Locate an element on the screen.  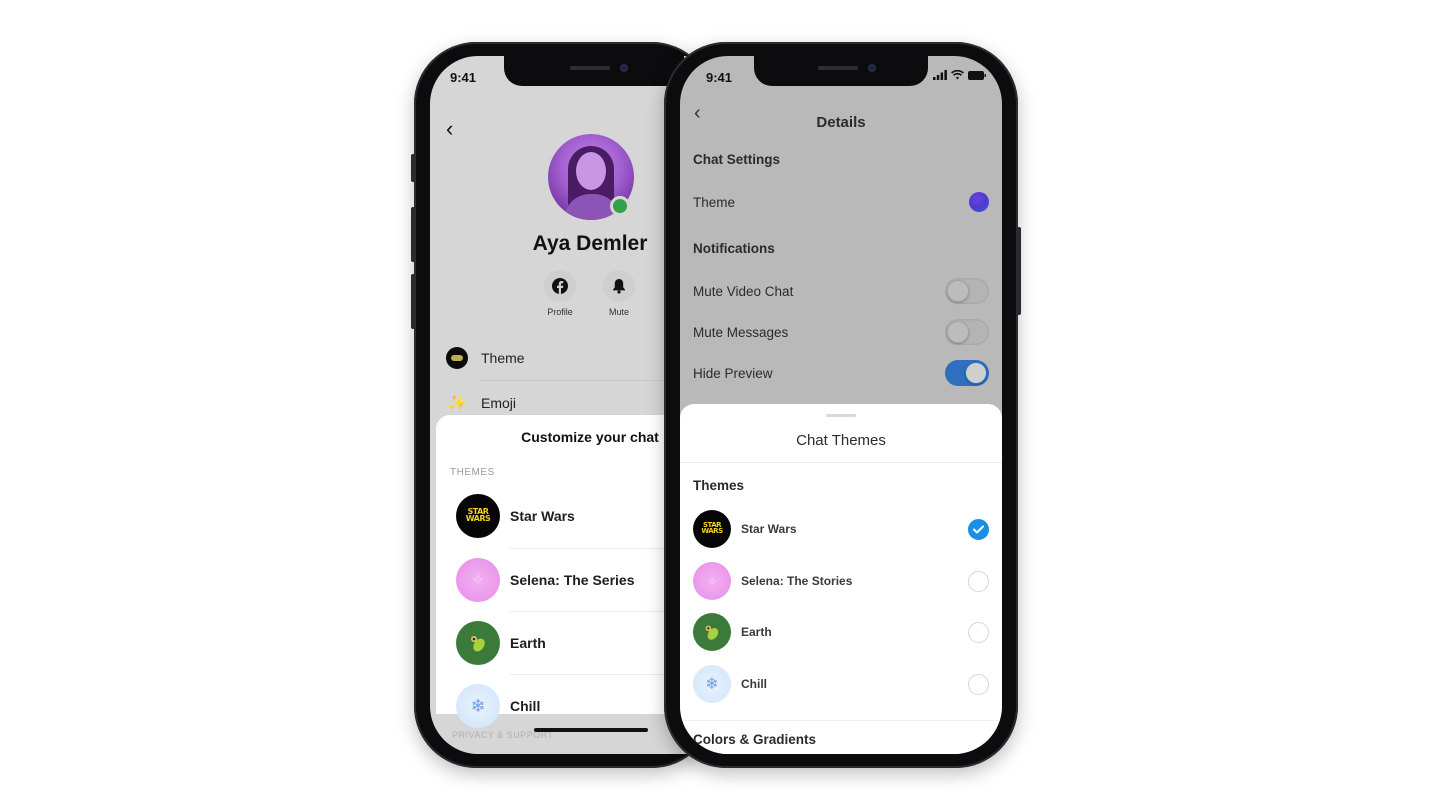
mute-label: Mute is located at coordinates (618, 312).